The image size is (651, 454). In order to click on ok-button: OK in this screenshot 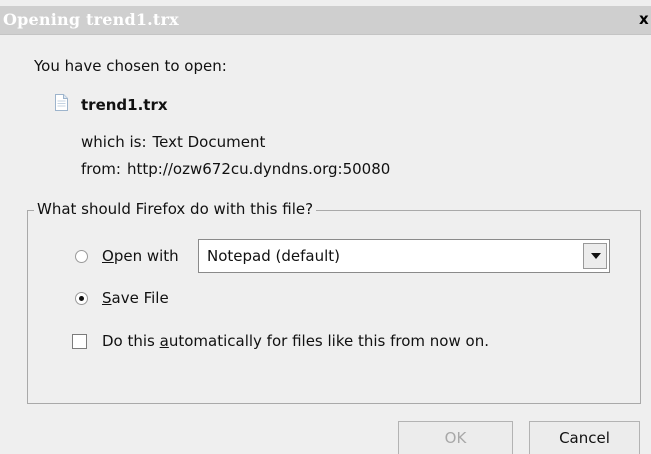, I will do `click(455, 437)`.